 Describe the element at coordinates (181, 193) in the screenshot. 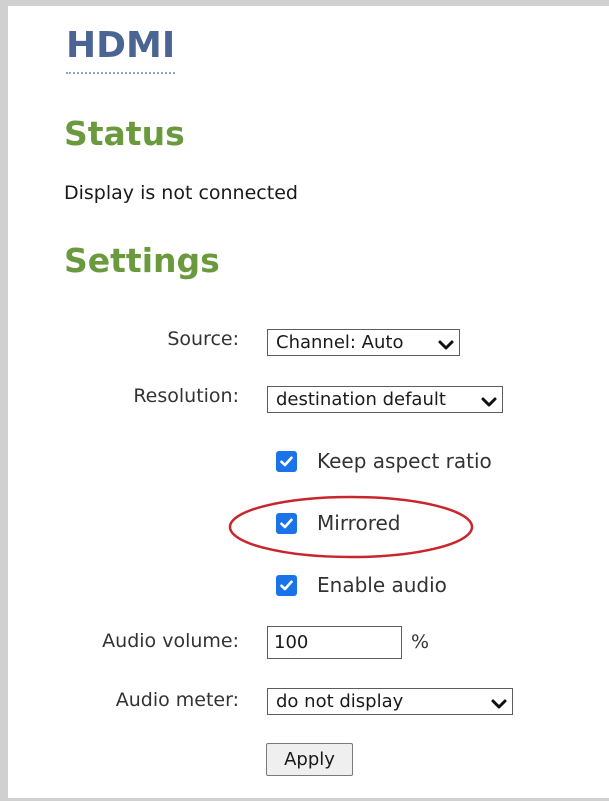

I see `status-text: Display is not connected` at that location.